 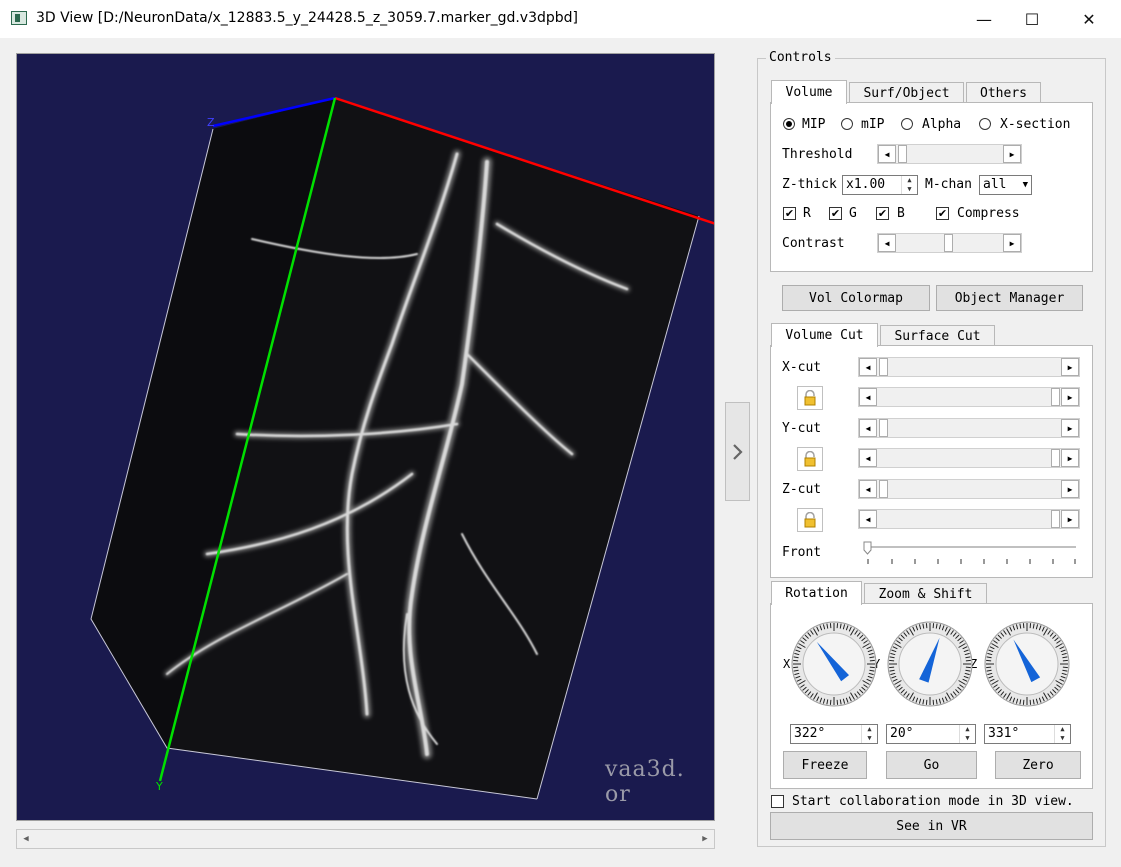 What do you see at coordinates (931, 765) in the screenshot?
I see `go-button: Go` at bounding box center [931, 765].